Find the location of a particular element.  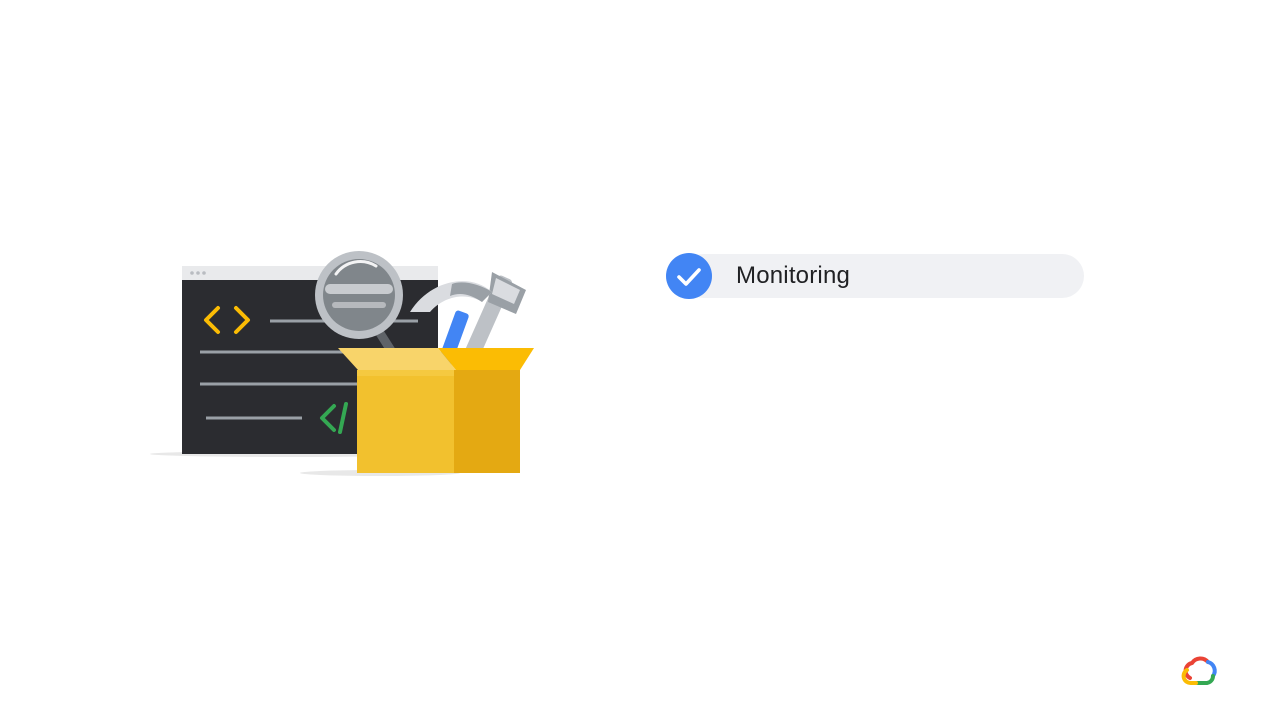

check-circle is located at coordinates (689, 276).